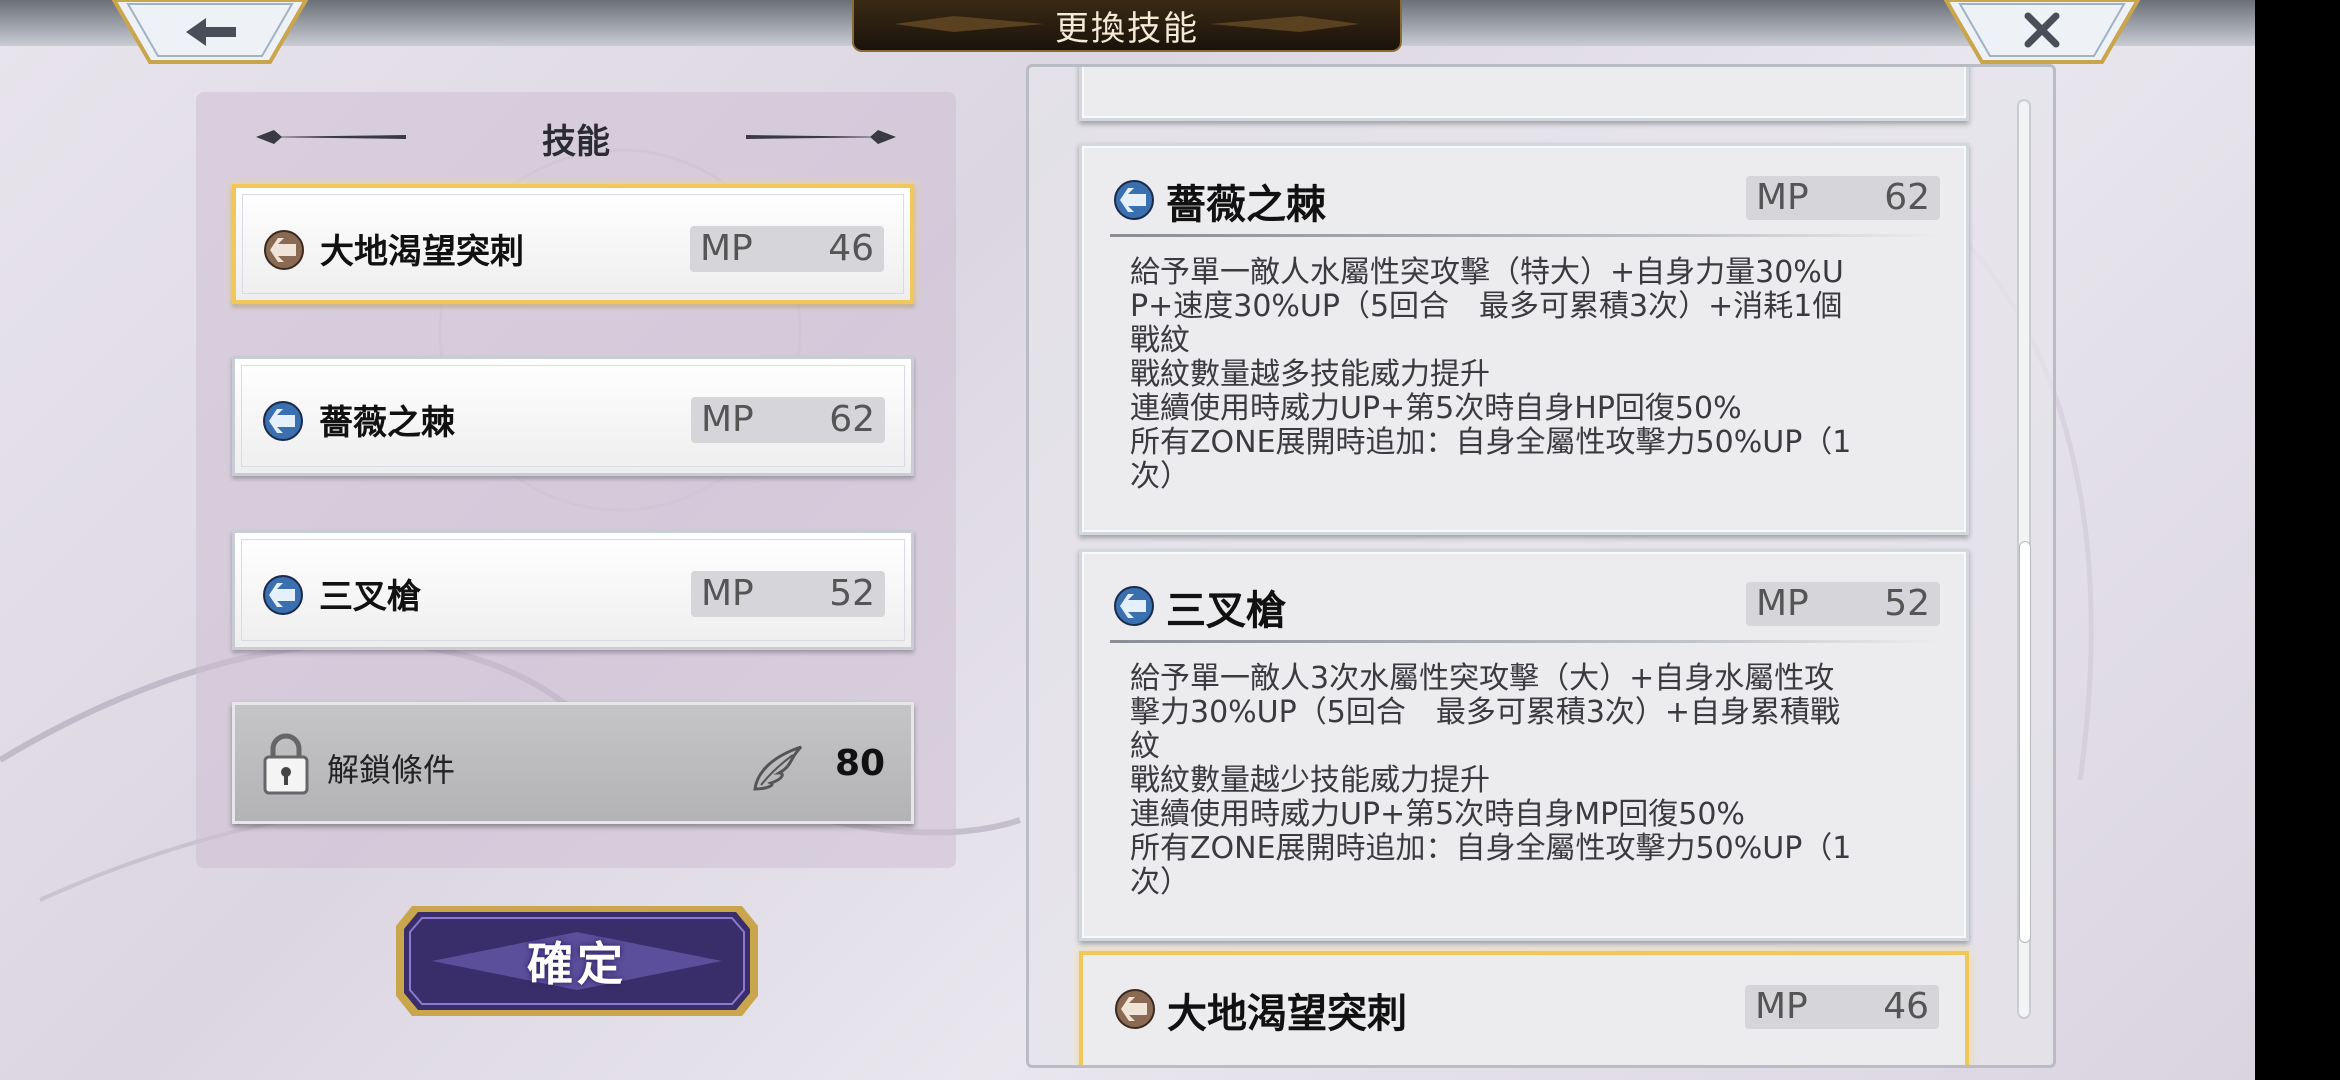  I want to click on unlock-value: 80, so click(860, 763).